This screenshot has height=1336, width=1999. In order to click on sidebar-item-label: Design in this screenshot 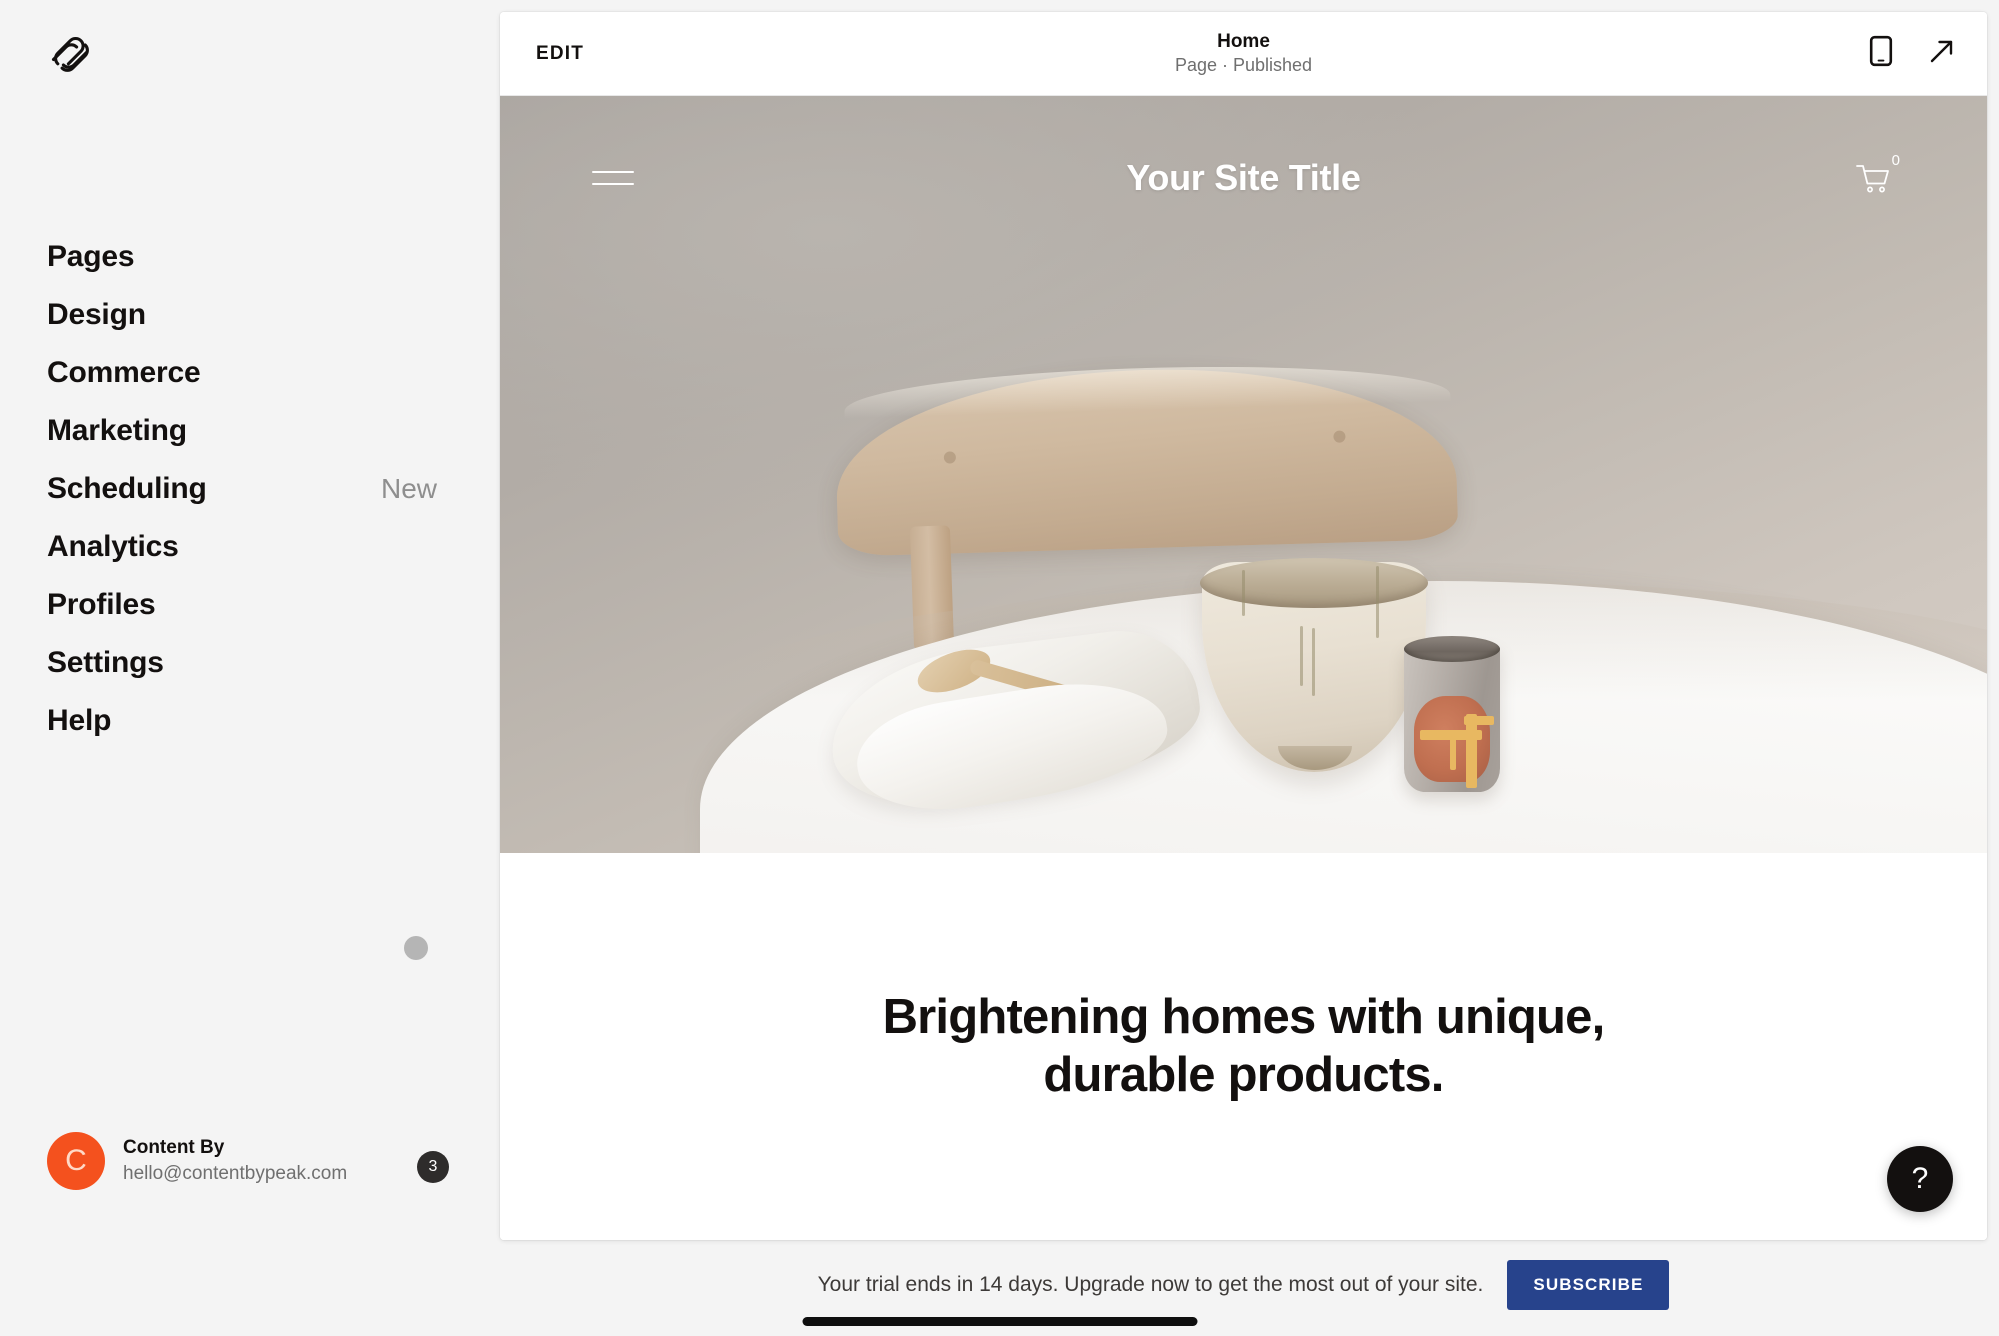, I will do `click(96, 314)`.